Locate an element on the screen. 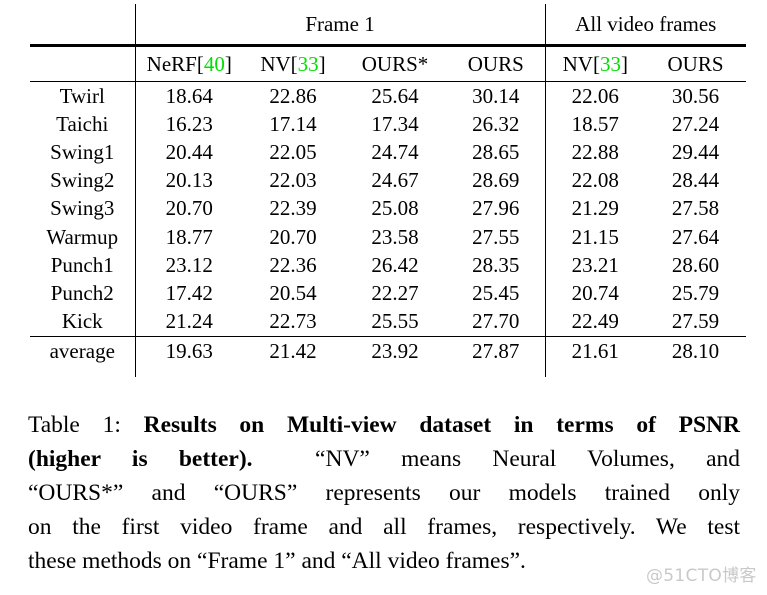  column-header-nv-allframes: NV[33] is located at coordinates (595, 63).